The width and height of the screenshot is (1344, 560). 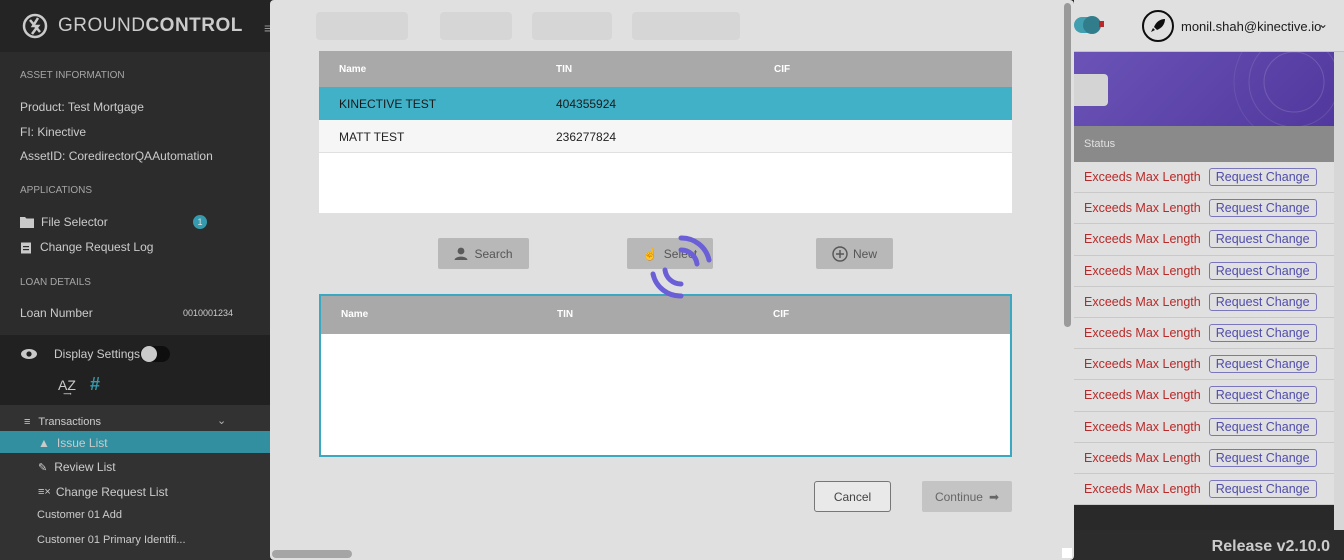 What do you see at coordinates (665, 103) in the screenshot?
I see `table-row: KINECTIVE TEST 404355924` at bounding box center [665, 103].